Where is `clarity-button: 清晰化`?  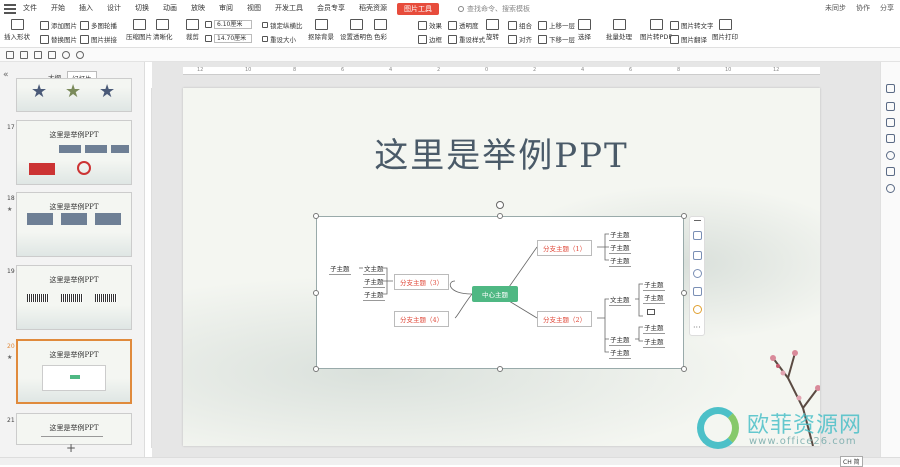
clarity-button: 清晰化 is located at coordinates (163, 30).